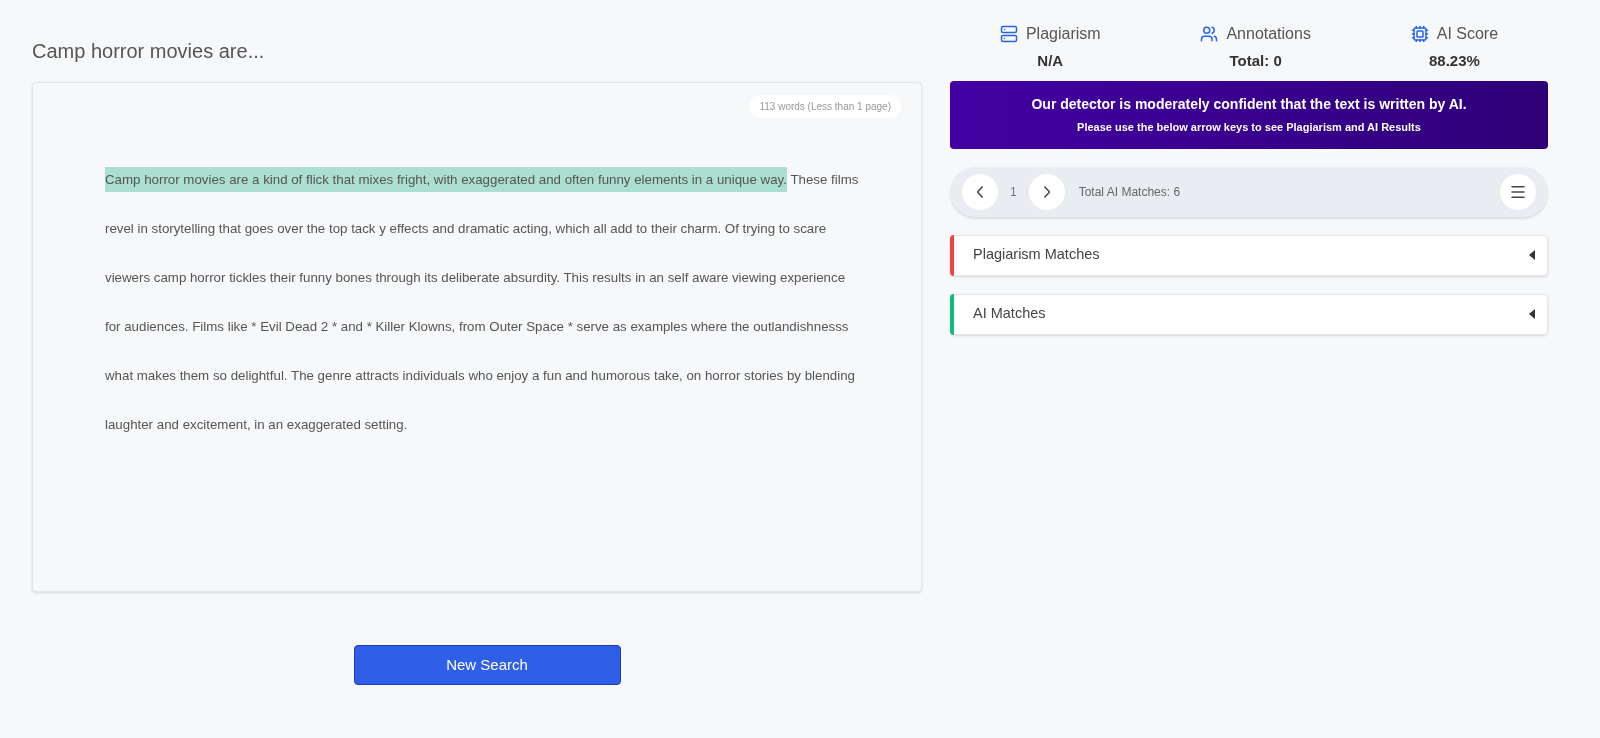 The height and width of the screenshot is (738, 1600). Describe the element at coordinates (1249, 314) in the screenshot. I see `accordion-header: AI Matches` at that location.